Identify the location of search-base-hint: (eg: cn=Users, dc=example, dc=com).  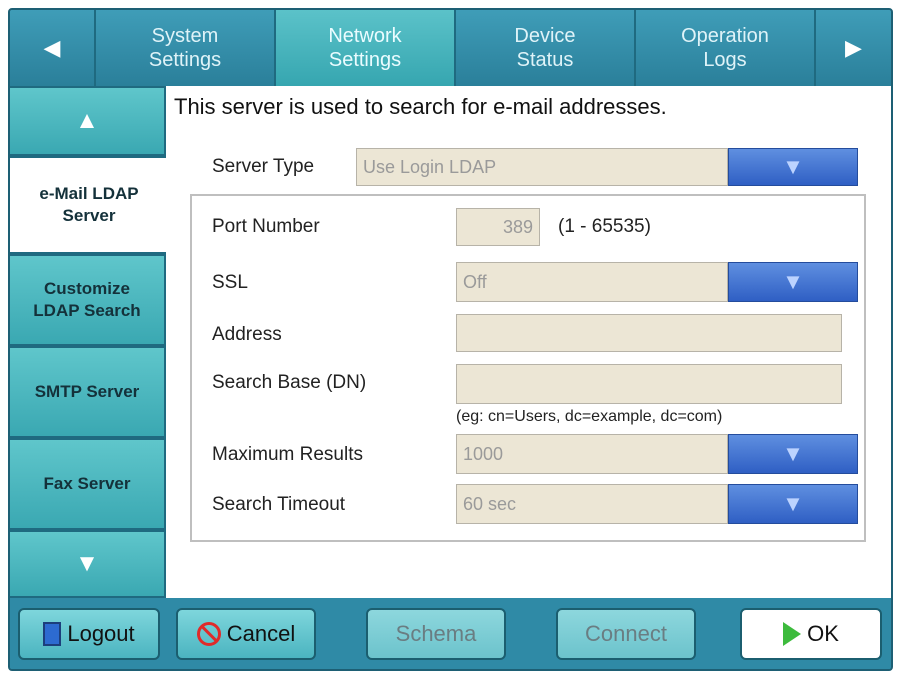
(589, 416).